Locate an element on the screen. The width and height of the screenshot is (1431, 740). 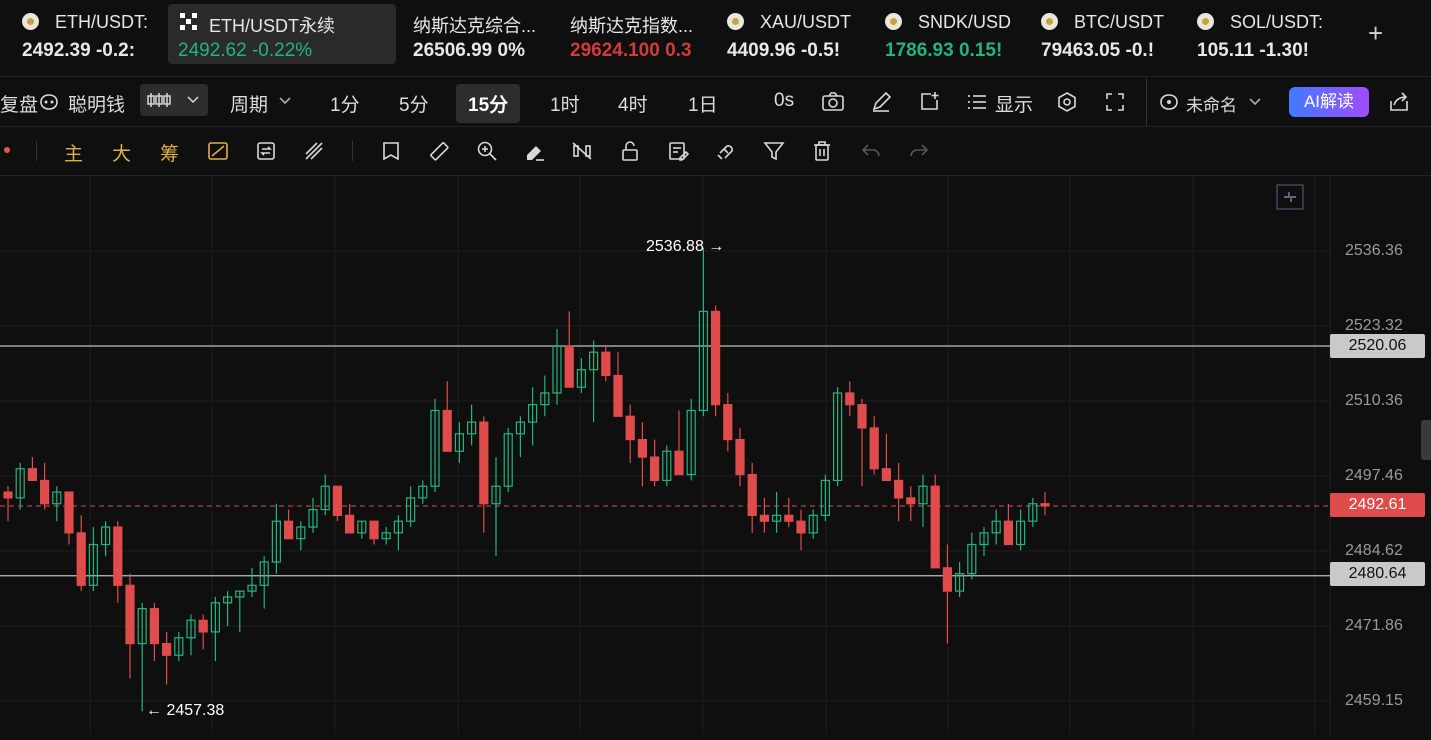
main-toolbar: 复盘 聪明钱 周期 1分 5分 15分 1时 4时 1日 0s 显示 未命名 is located at coordinates (715, 102).